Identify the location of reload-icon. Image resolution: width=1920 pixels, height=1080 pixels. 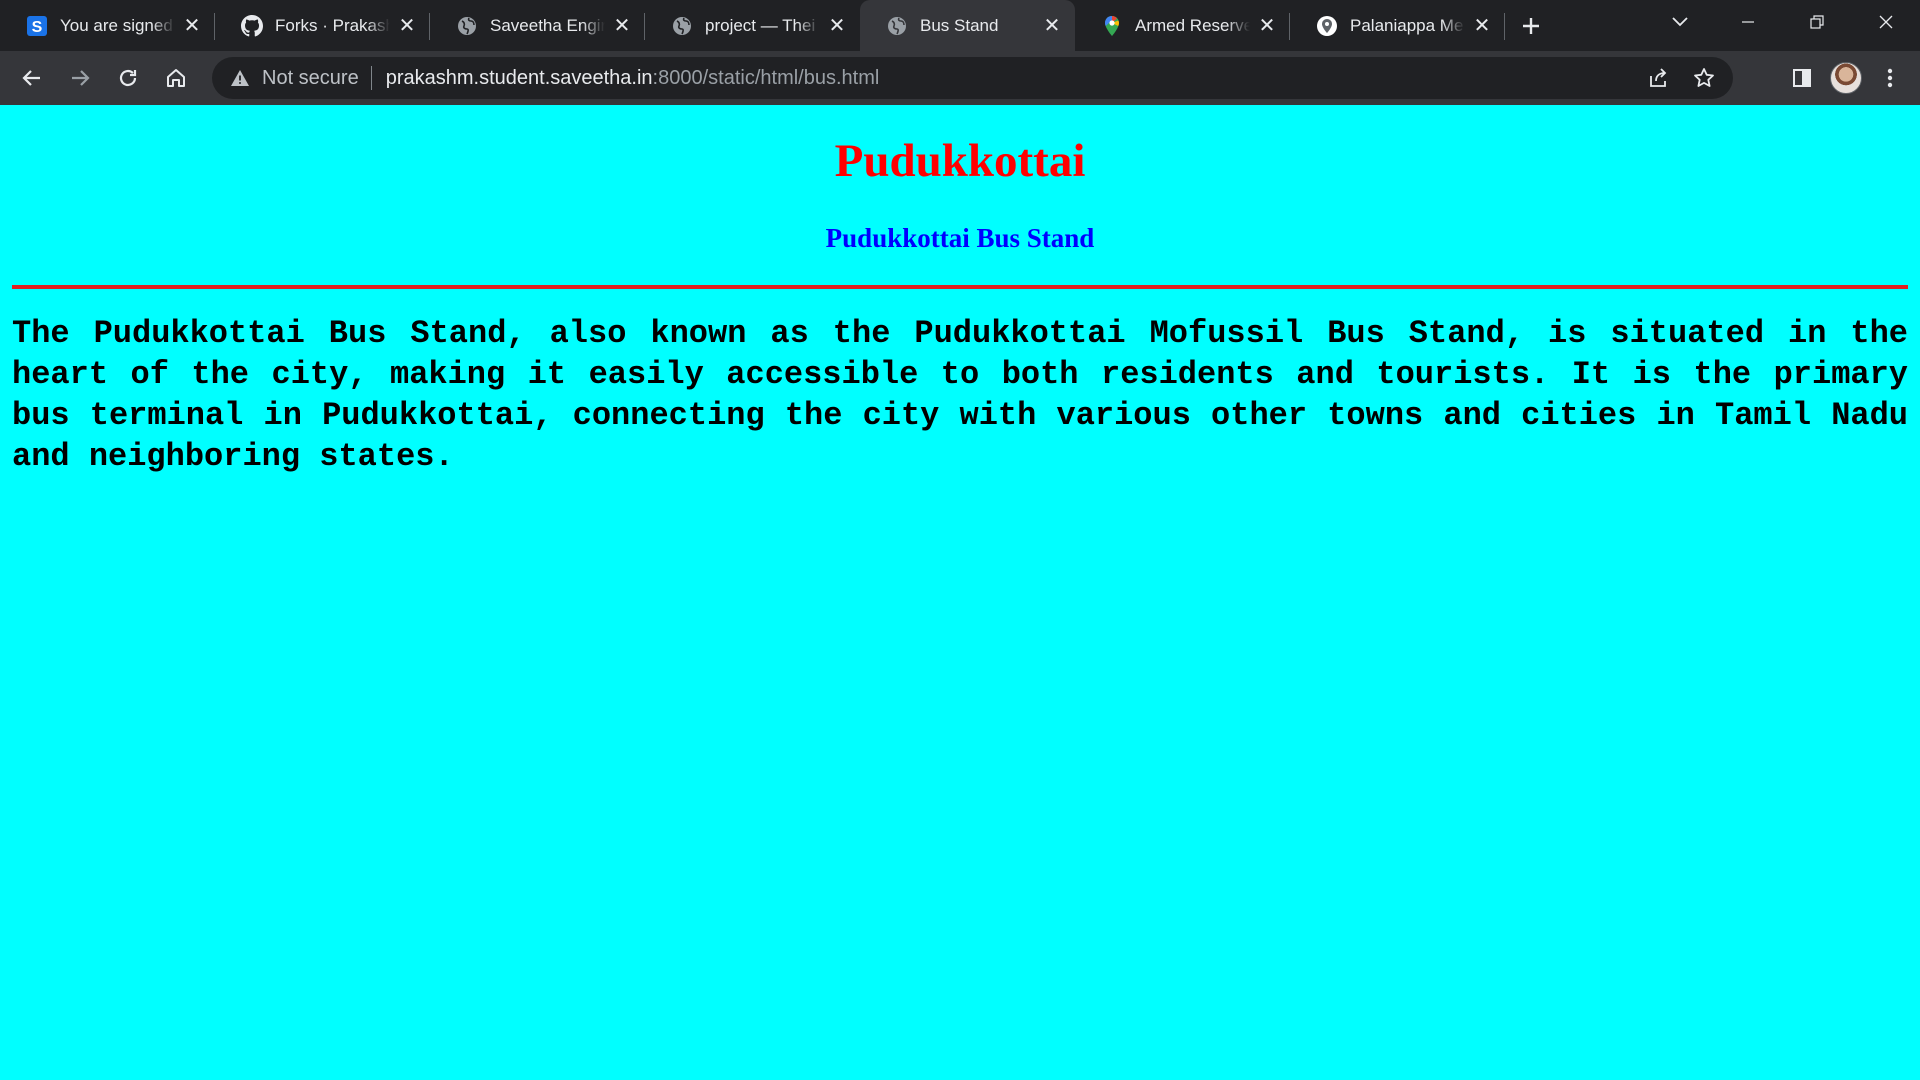
(128, 78).